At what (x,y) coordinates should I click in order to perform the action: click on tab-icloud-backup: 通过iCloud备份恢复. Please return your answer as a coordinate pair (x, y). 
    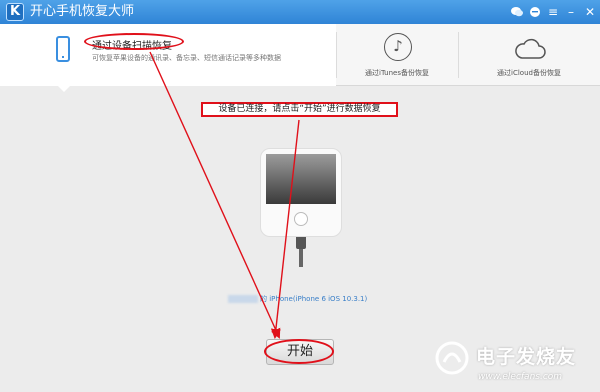
    Looking at the image, I should click on (529, 55).